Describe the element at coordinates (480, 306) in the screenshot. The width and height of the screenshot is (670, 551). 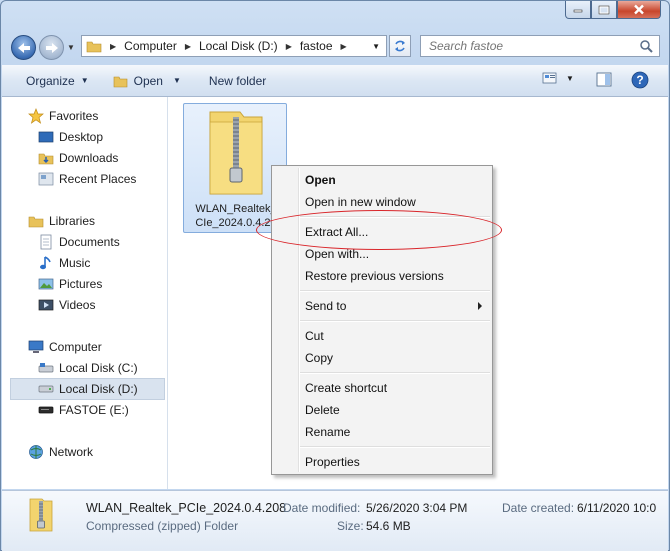
I see `submenu-arrow-icon` at that location.